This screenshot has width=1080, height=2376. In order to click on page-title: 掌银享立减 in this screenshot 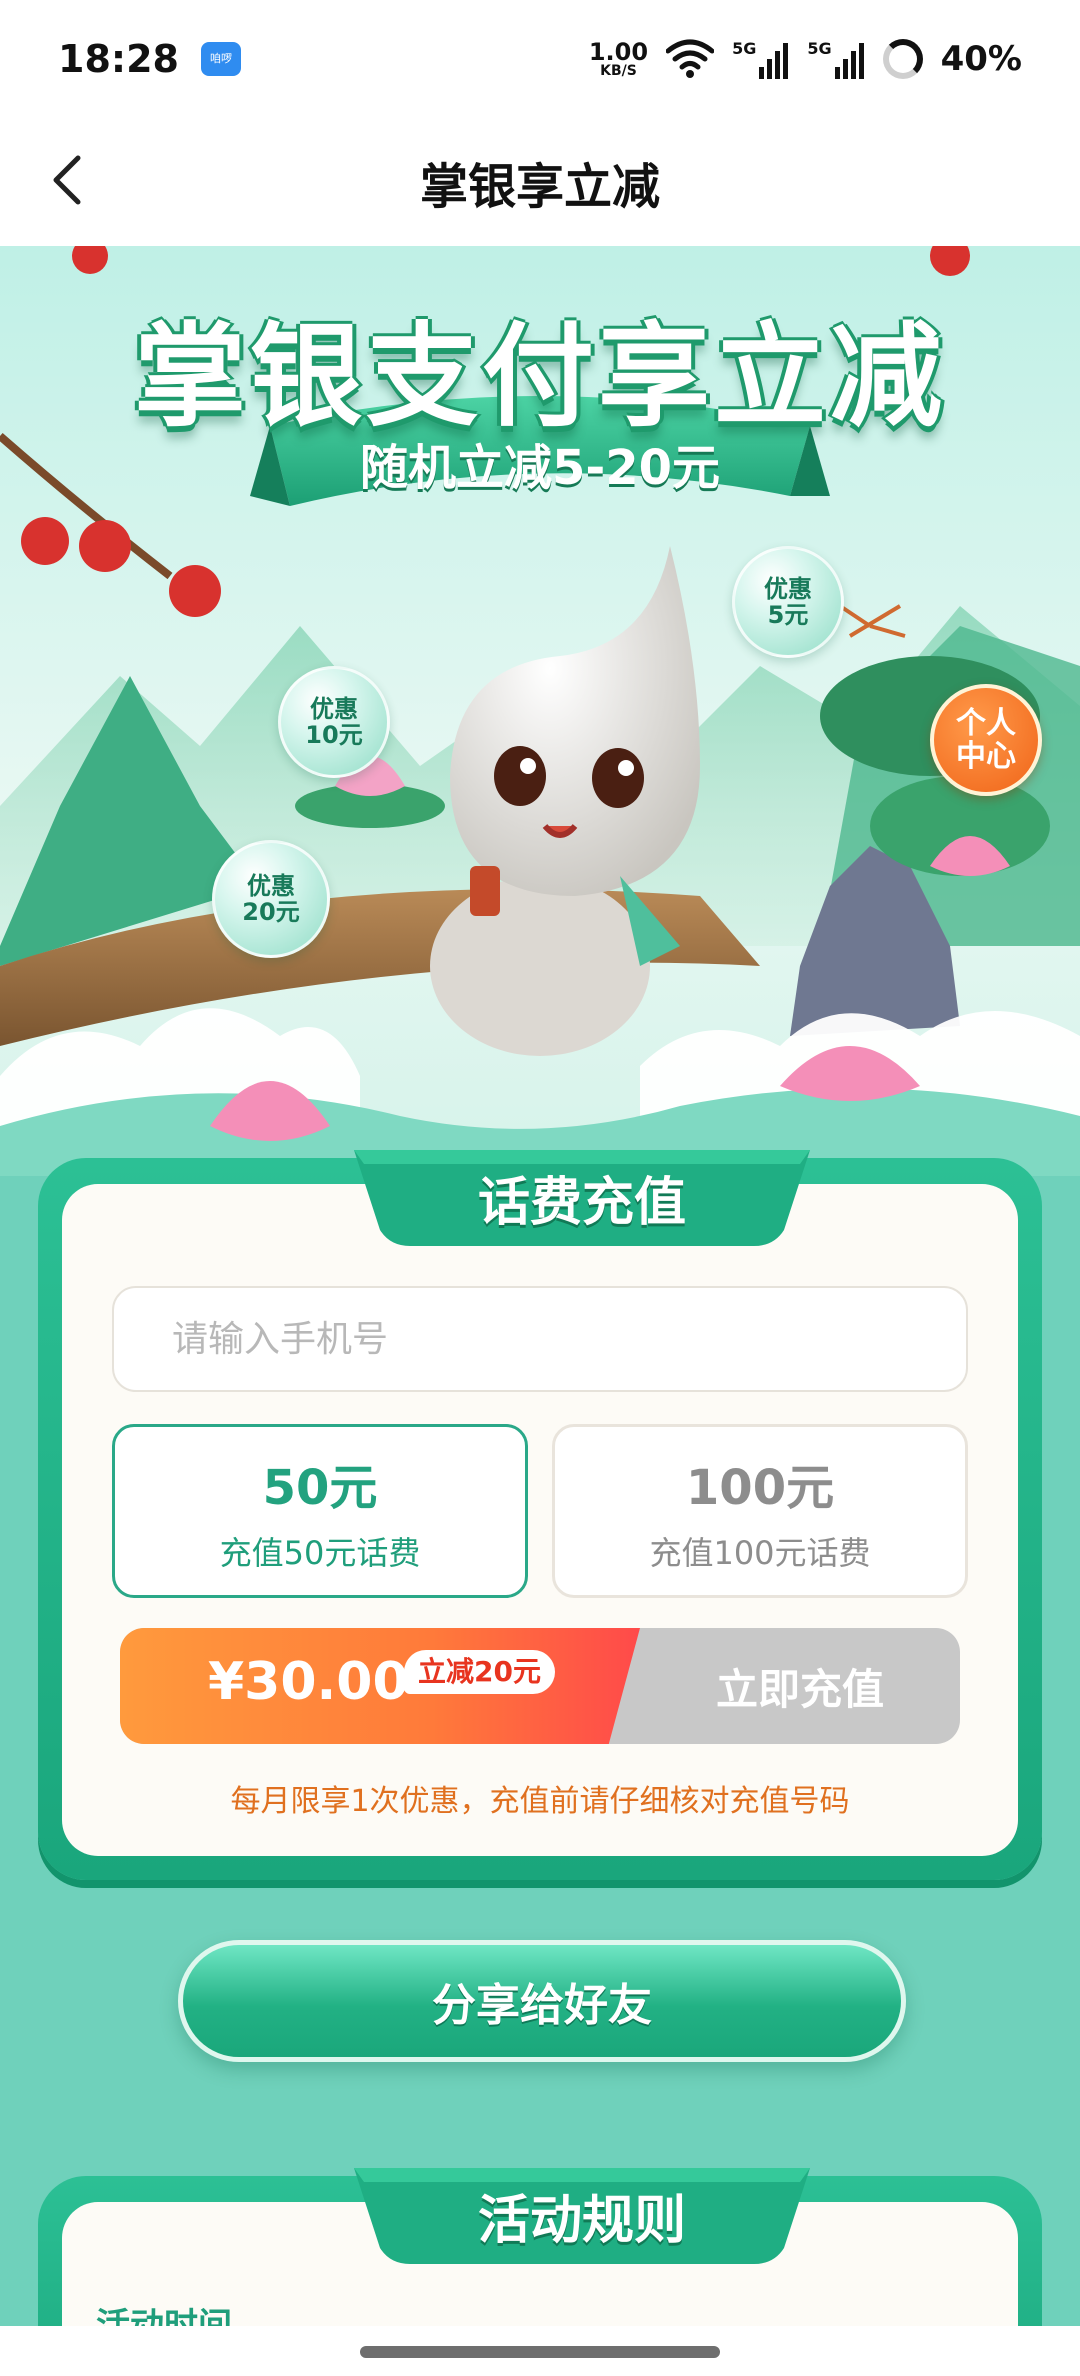, I will do `click(539, 187)`.